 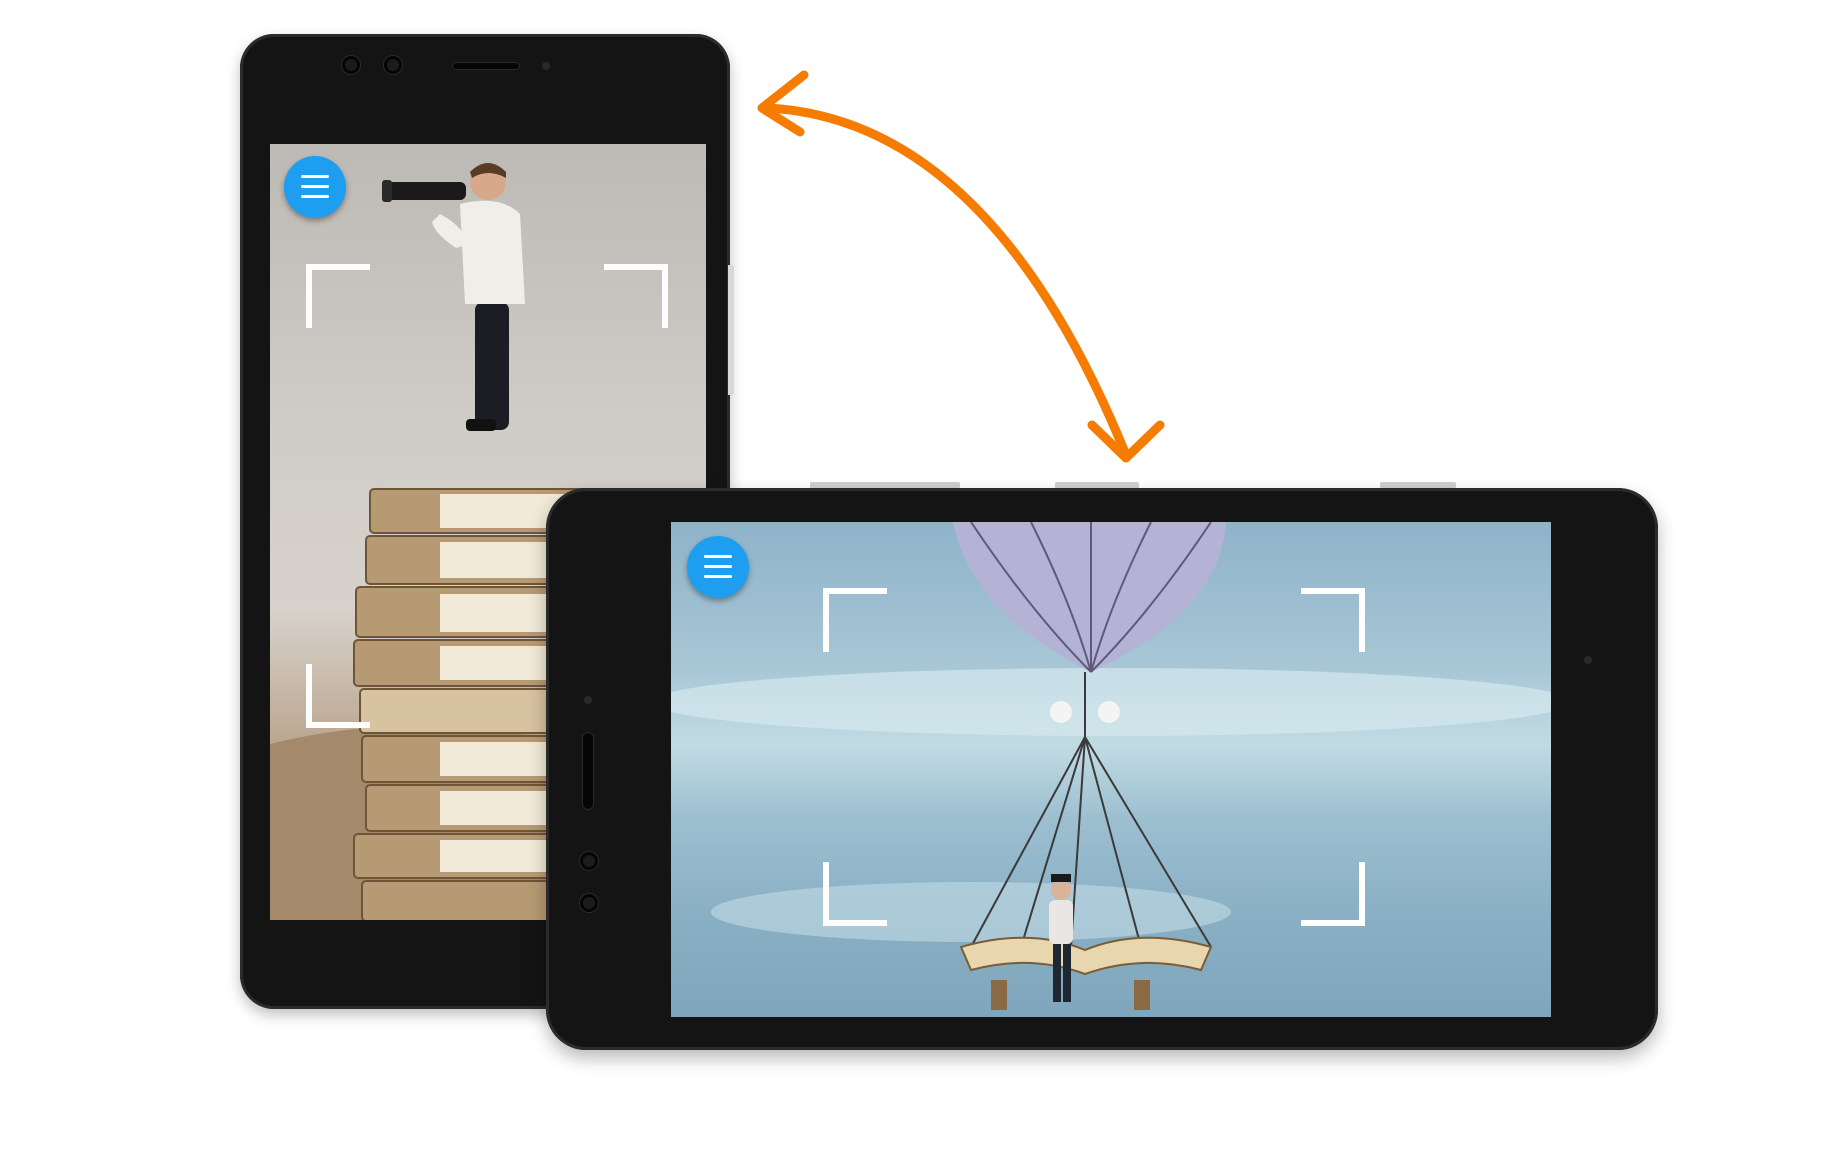 I want to click on indicator-light-icon, so click(x=1588, y=660).